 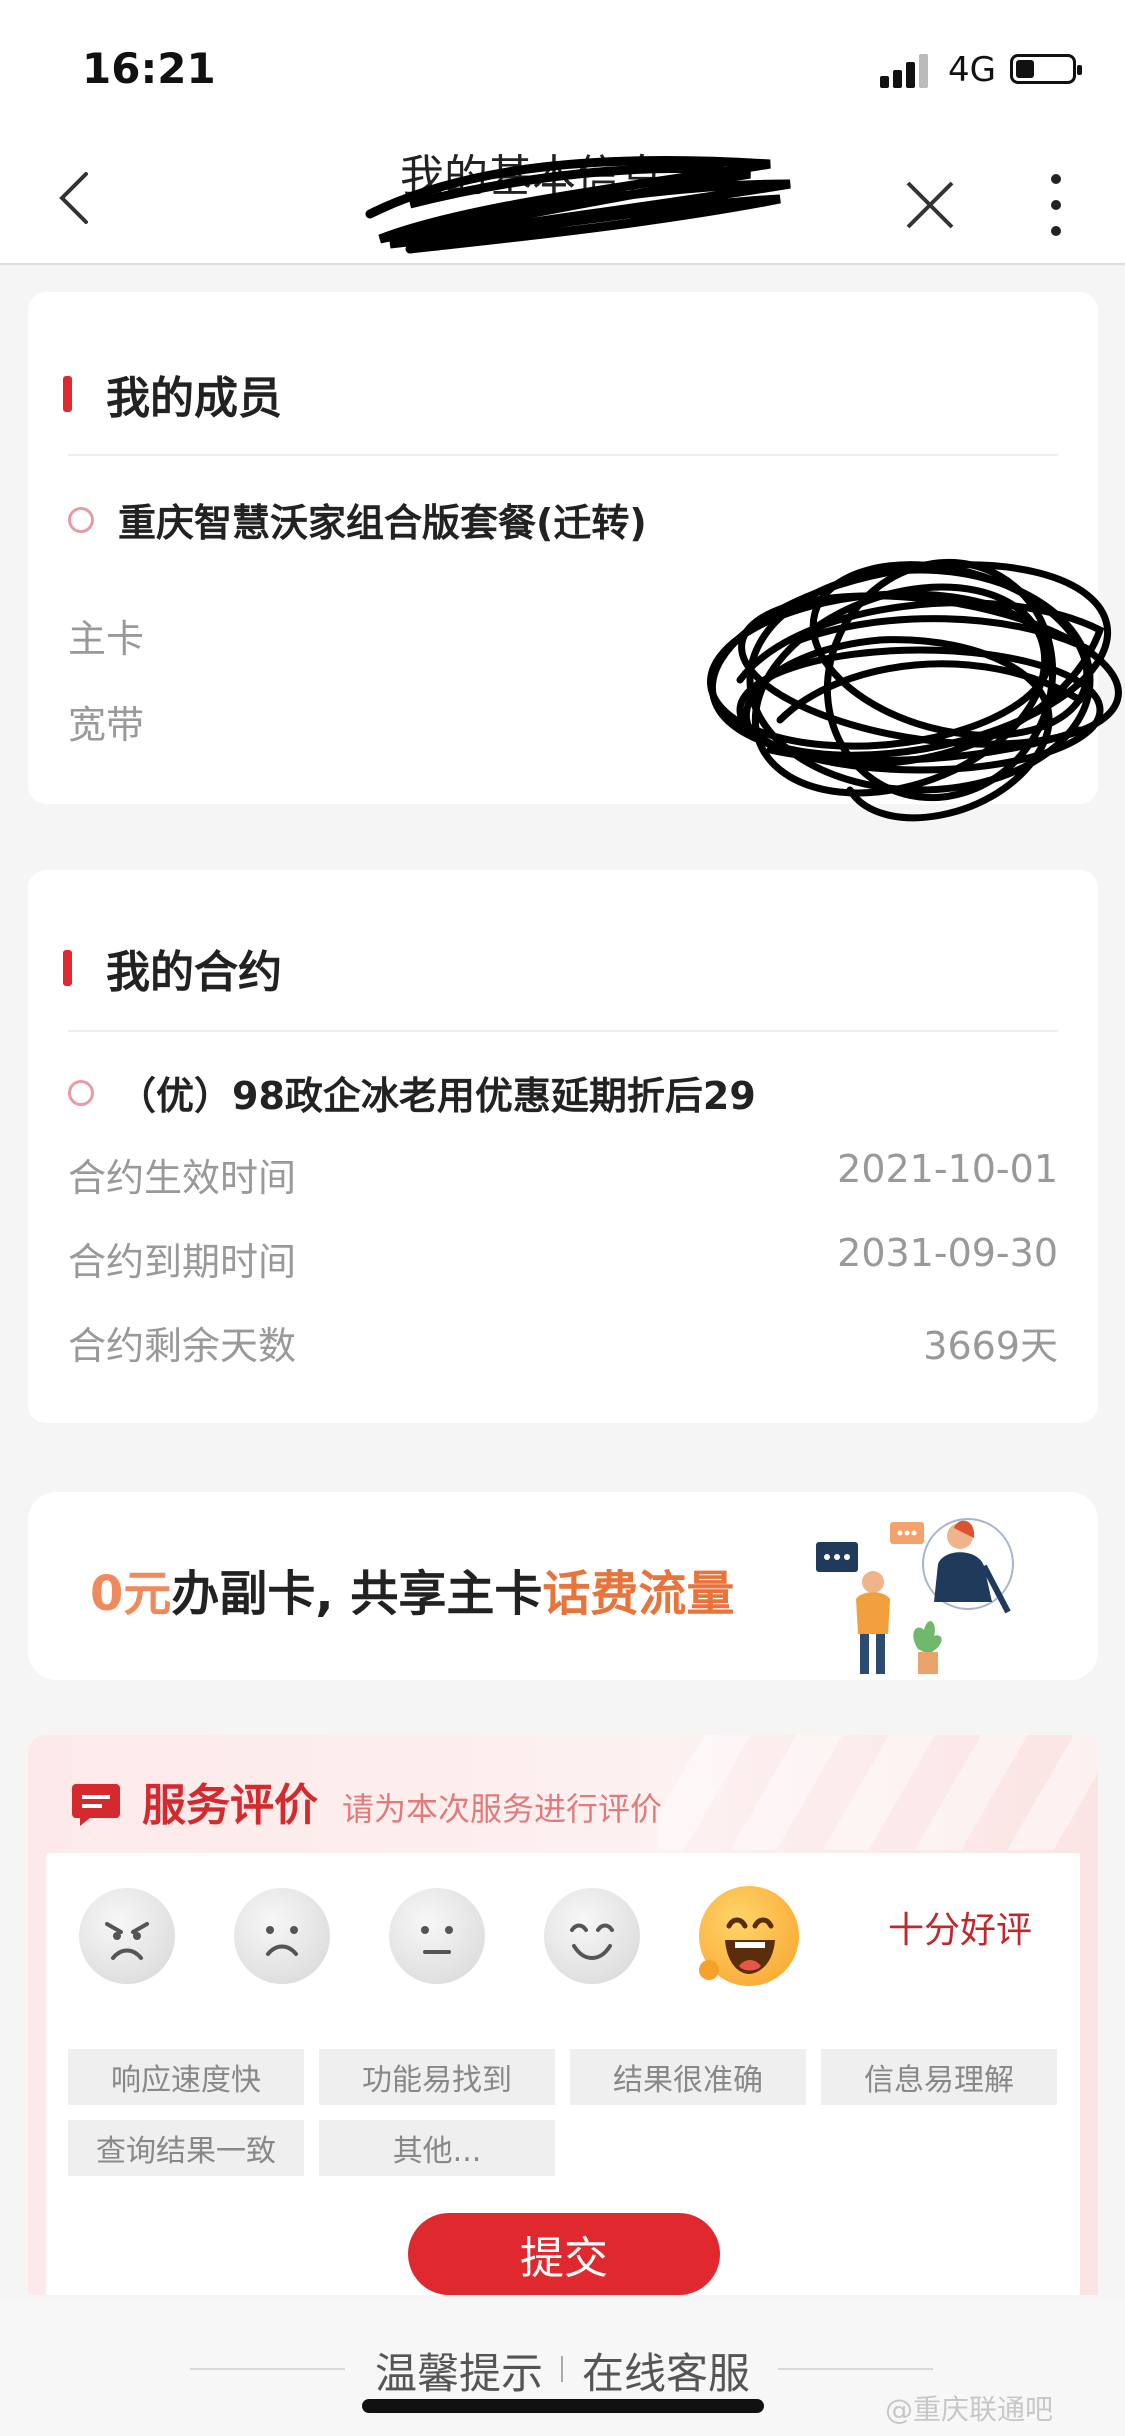 I want to click on contract-label: 合约生效时间, so click(x=182, y=1178).